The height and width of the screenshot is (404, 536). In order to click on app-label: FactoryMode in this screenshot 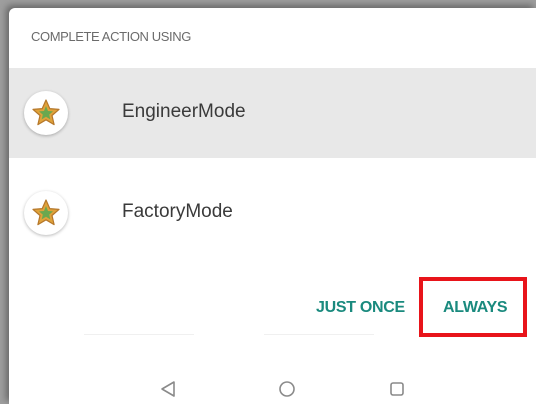, I will do `click(177, 211)`.